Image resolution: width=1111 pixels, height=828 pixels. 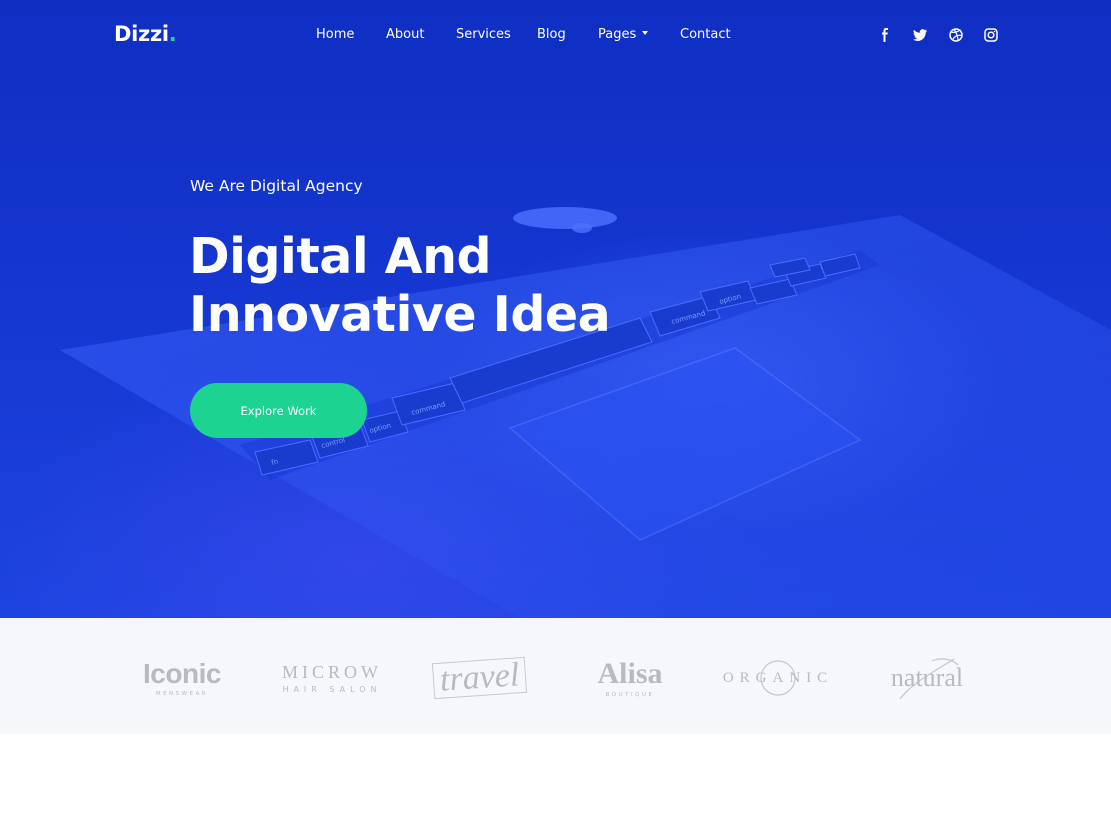 What do you see at coordinates (956, 35) in the screenshot?
I see `dribbble-icon` at bounding box center [956, 35].